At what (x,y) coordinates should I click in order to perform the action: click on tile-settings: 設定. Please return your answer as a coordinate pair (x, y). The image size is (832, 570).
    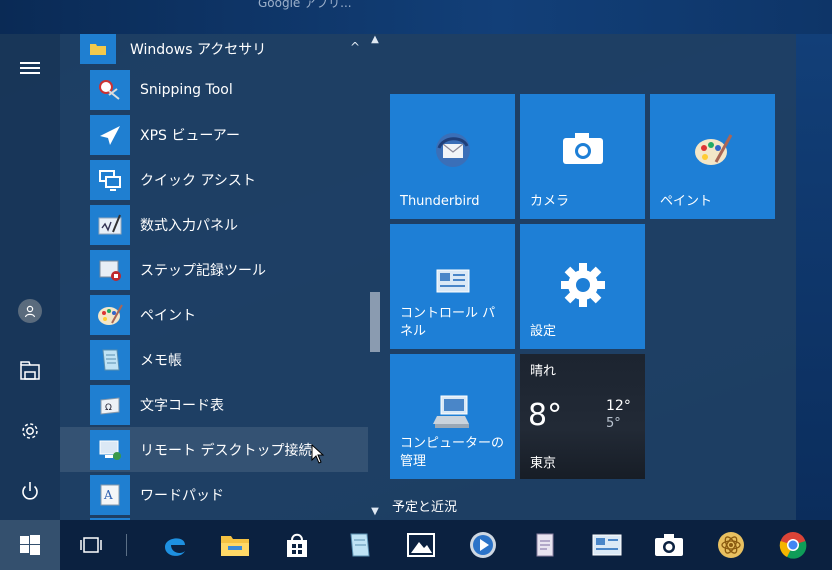
    Looking at the image, I should click on (582, 286).